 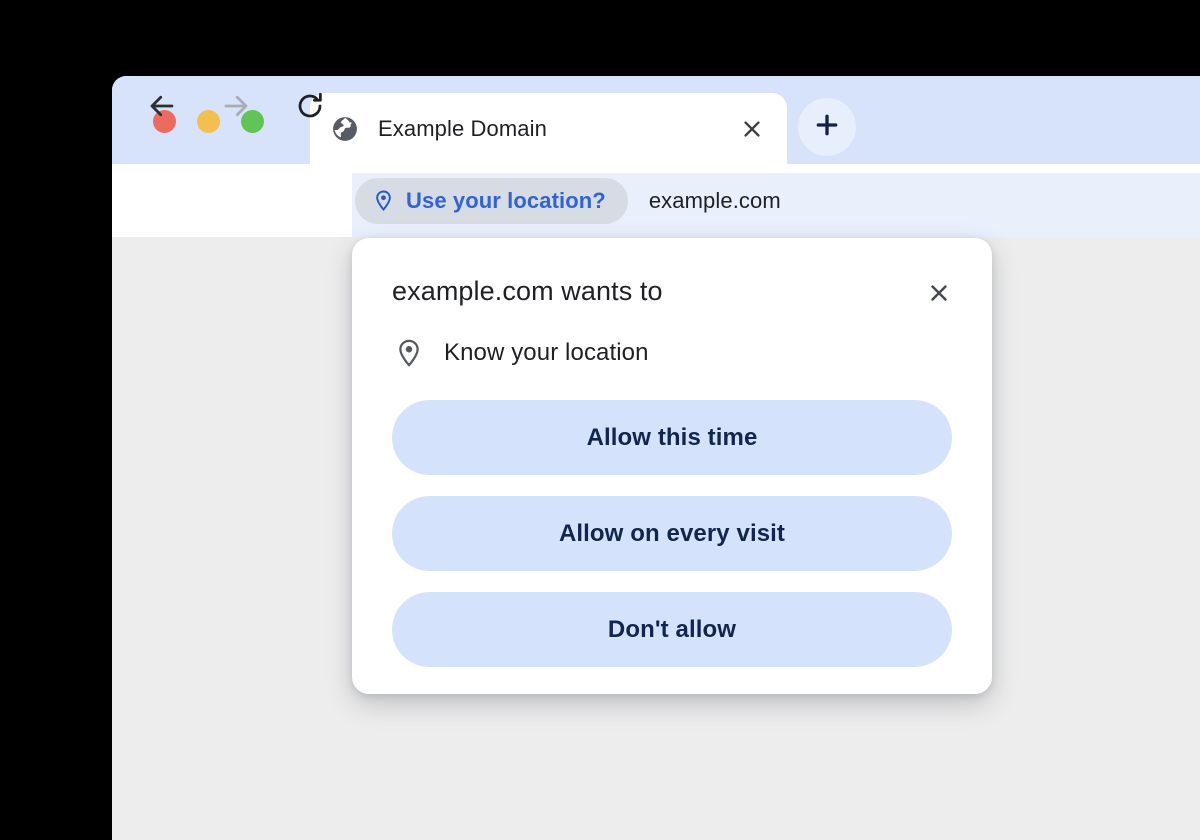 I want to click on allow-every-visit-button: Allow on every visit, so click(x=672, y=533).